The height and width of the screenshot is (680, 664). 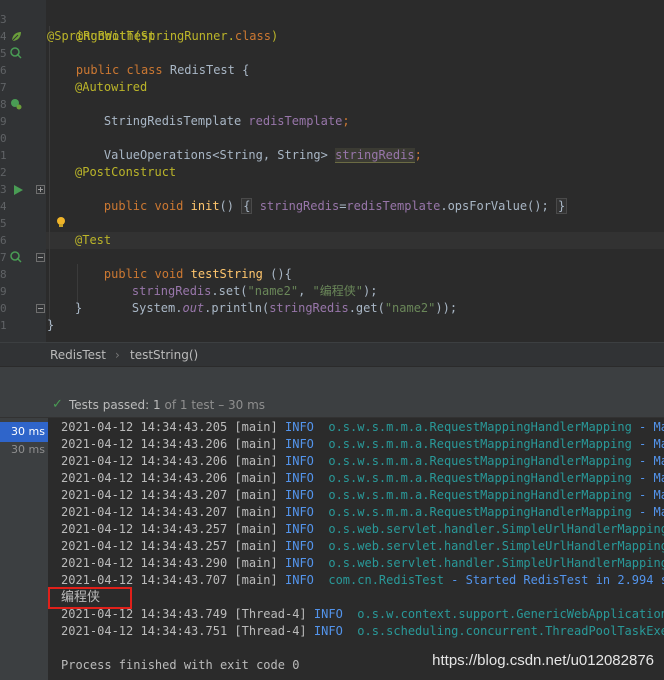 What do you see at coordinates (61, 222) in the screenshot?
I see `lightbulb-icon` at bounding box center [61, 222].